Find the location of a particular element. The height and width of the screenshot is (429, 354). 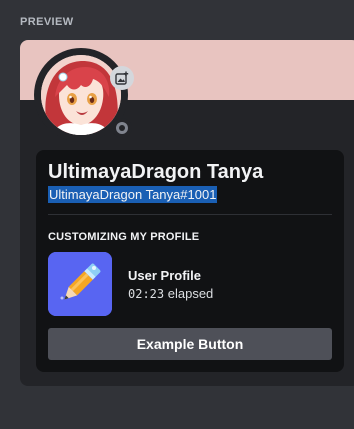

pencil-icon is located at coordinates (80, 284).